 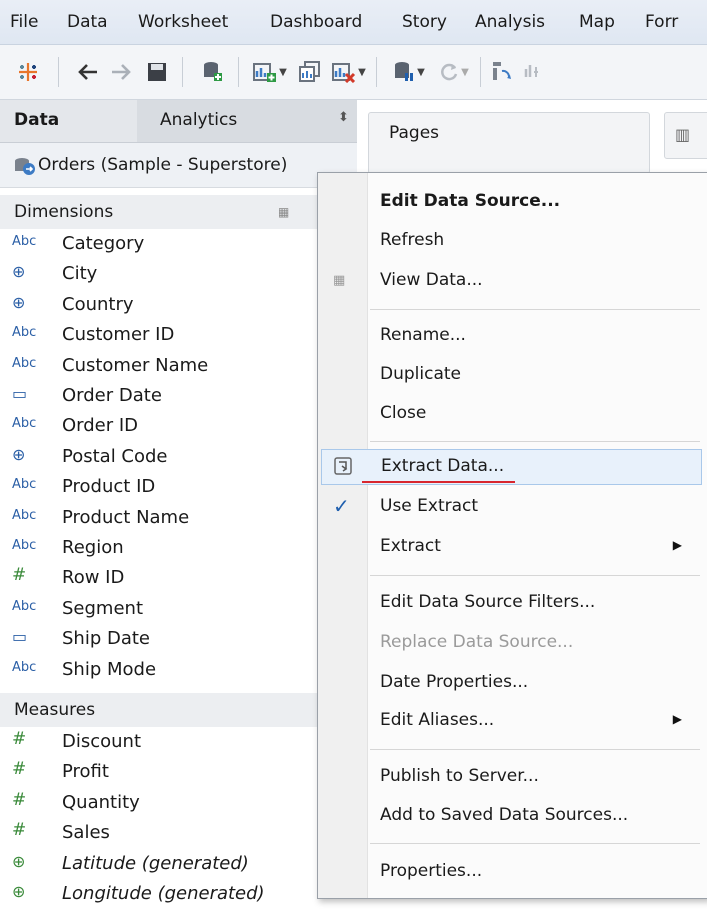 I want to click on new-worksheet-icon: ▼, so click(x=270, y=72).